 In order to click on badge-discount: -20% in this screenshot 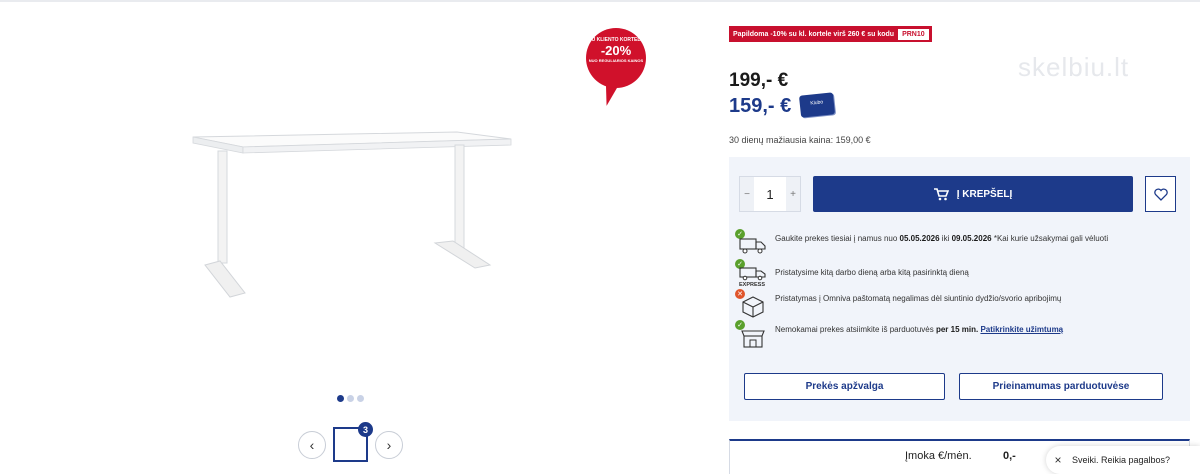, I will do `click(616, 50)`.